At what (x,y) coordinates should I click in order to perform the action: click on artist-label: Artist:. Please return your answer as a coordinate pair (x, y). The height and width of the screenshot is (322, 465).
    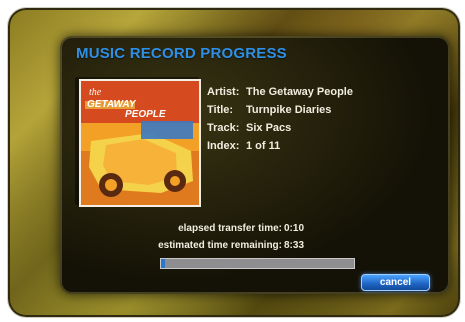
    Looking at the image, I should click on (223, 92).